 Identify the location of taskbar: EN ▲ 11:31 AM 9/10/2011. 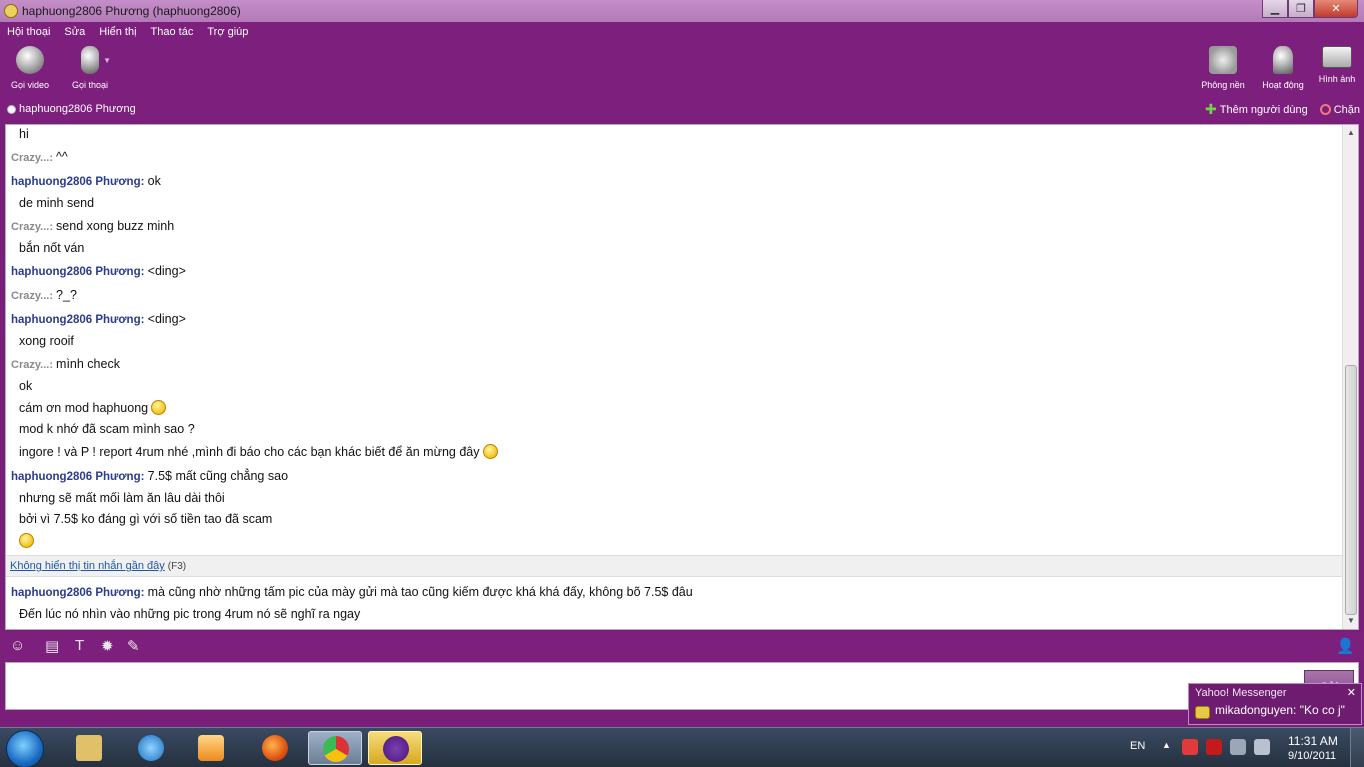
(682, 747).